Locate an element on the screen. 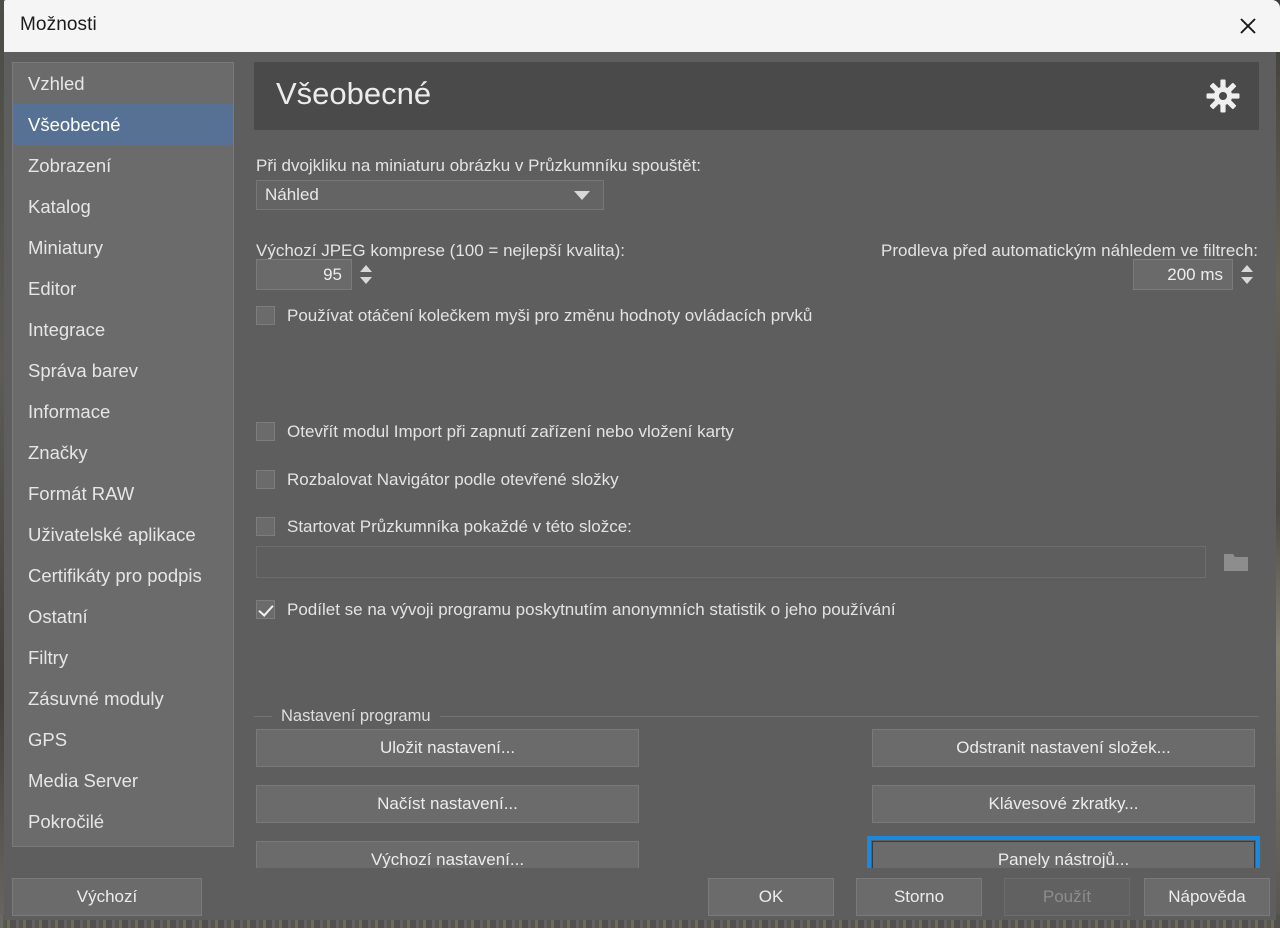  group-legend: Nastavení programu is located at coordinates (756, 716).